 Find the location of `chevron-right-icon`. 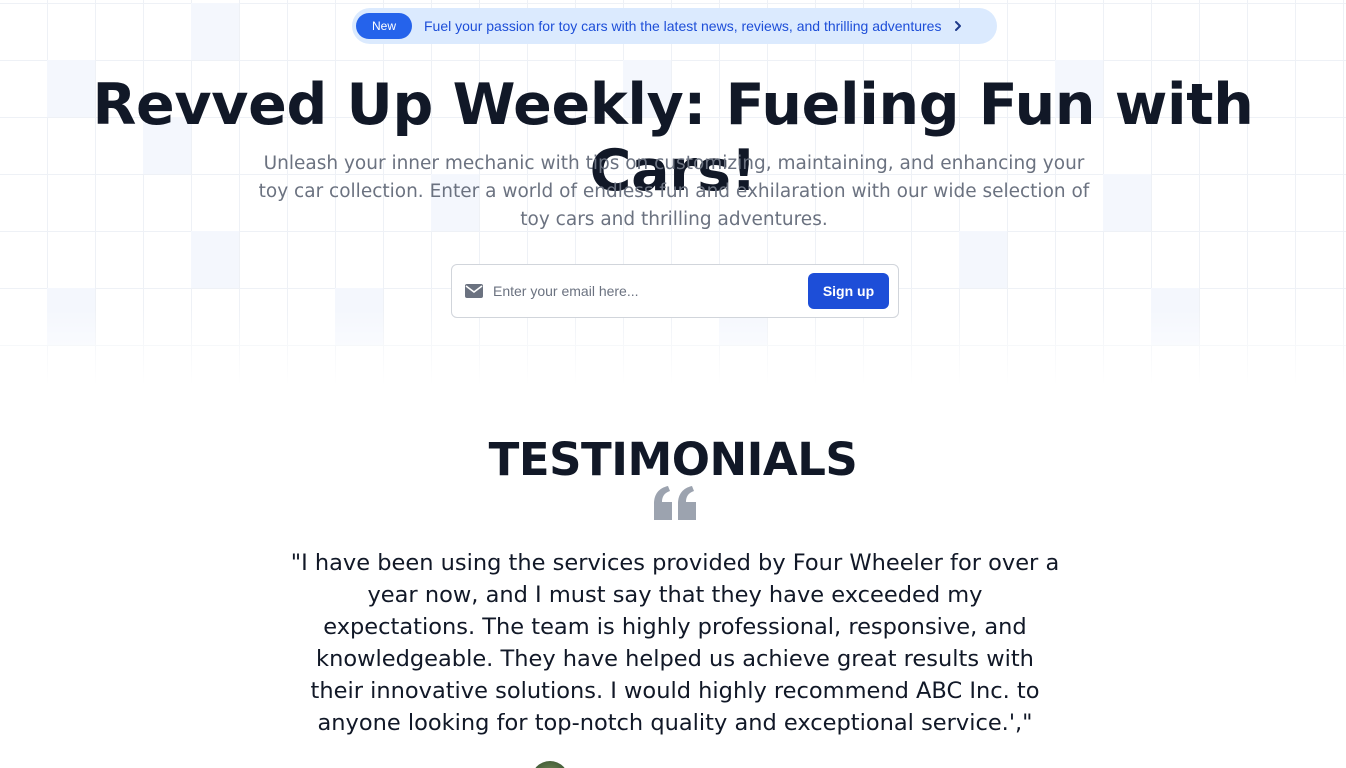

chevron-right-icon is located at coordinates (958, 26).